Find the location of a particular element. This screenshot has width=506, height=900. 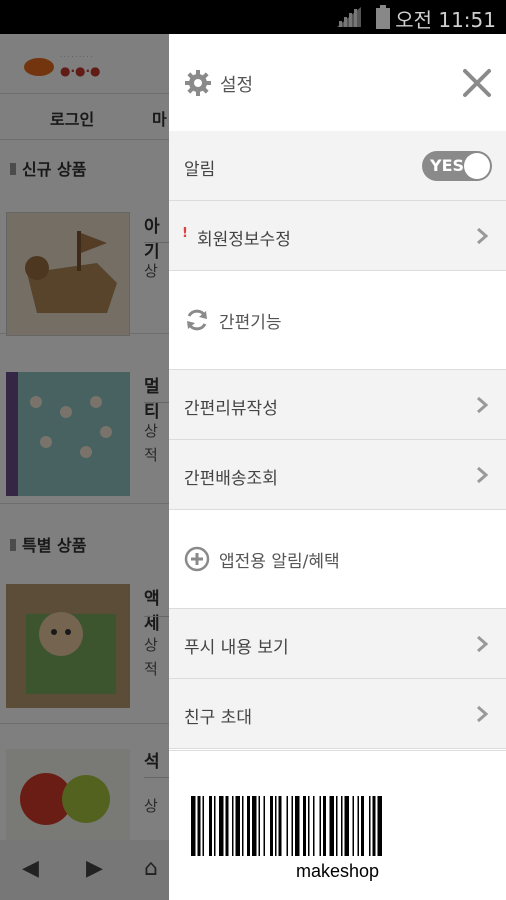

battery-icon is located at coordinates (383, 17).